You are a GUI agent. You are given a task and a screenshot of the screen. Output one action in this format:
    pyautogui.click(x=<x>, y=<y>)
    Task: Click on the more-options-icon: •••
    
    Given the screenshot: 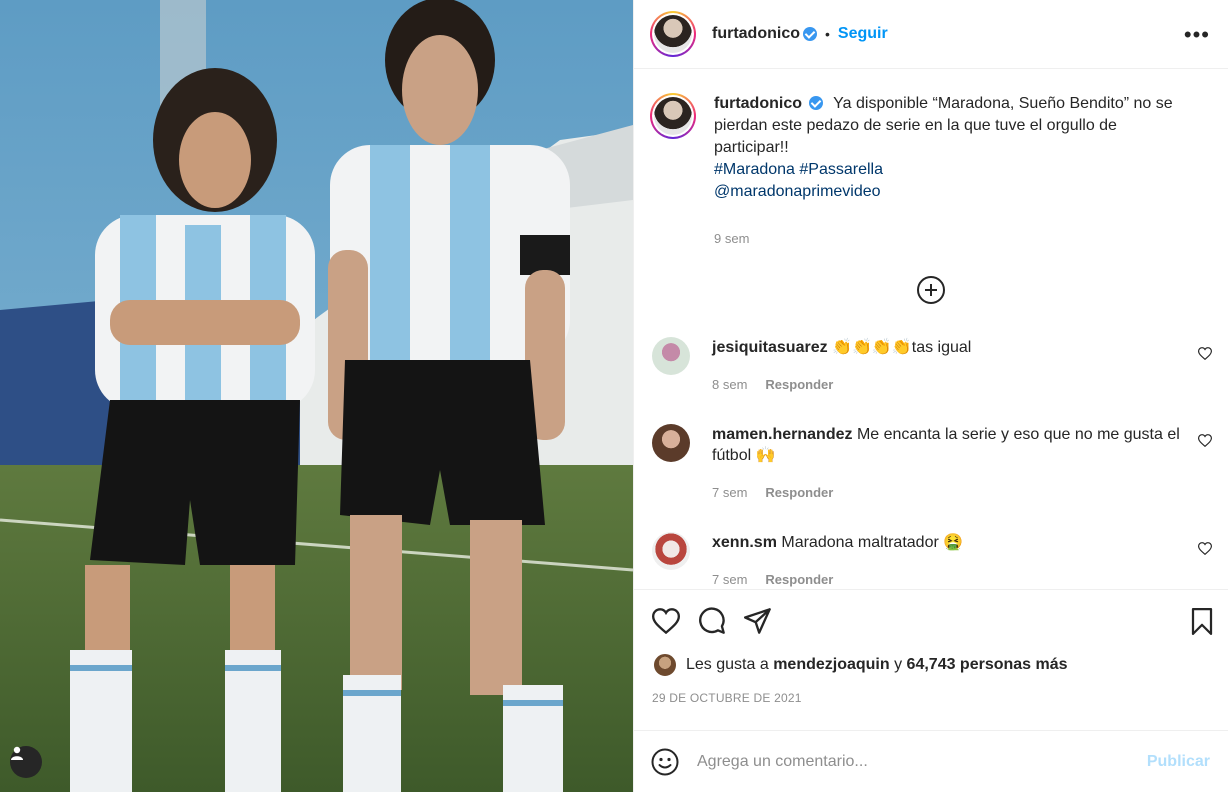 What is the action you would take?
    pyautogui.click(x=1197, y=35)
    